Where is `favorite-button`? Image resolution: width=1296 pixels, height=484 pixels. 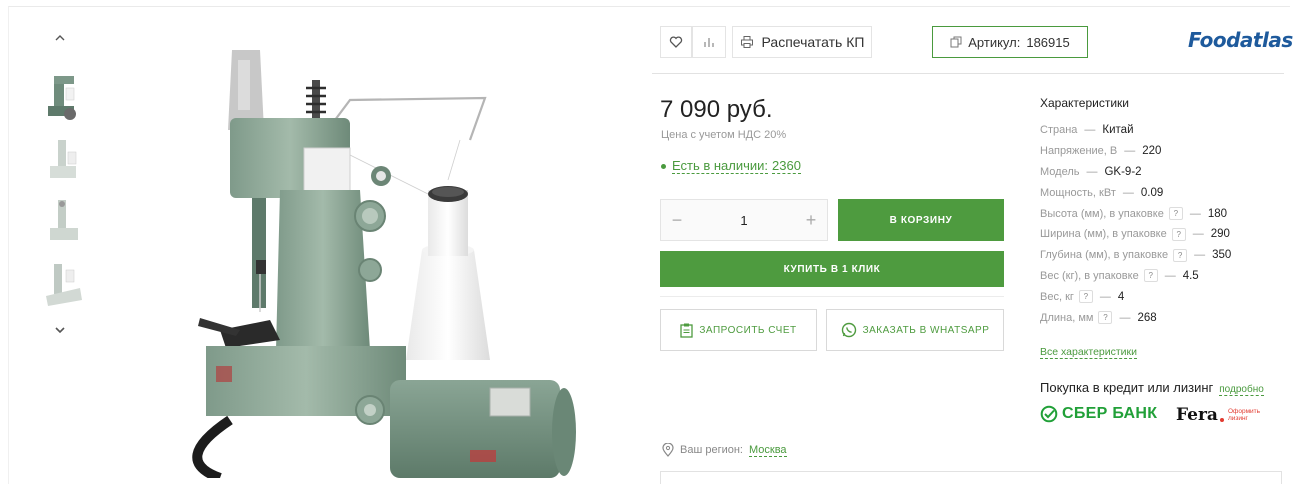 favorite-button is located at coordinates (676, 42).